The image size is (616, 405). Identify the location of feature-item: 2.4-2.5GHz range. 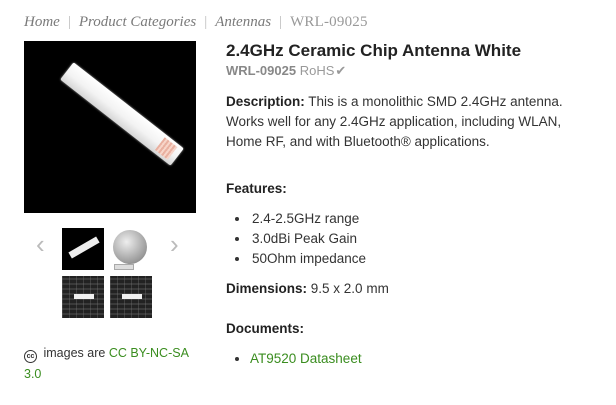
(308, 219).